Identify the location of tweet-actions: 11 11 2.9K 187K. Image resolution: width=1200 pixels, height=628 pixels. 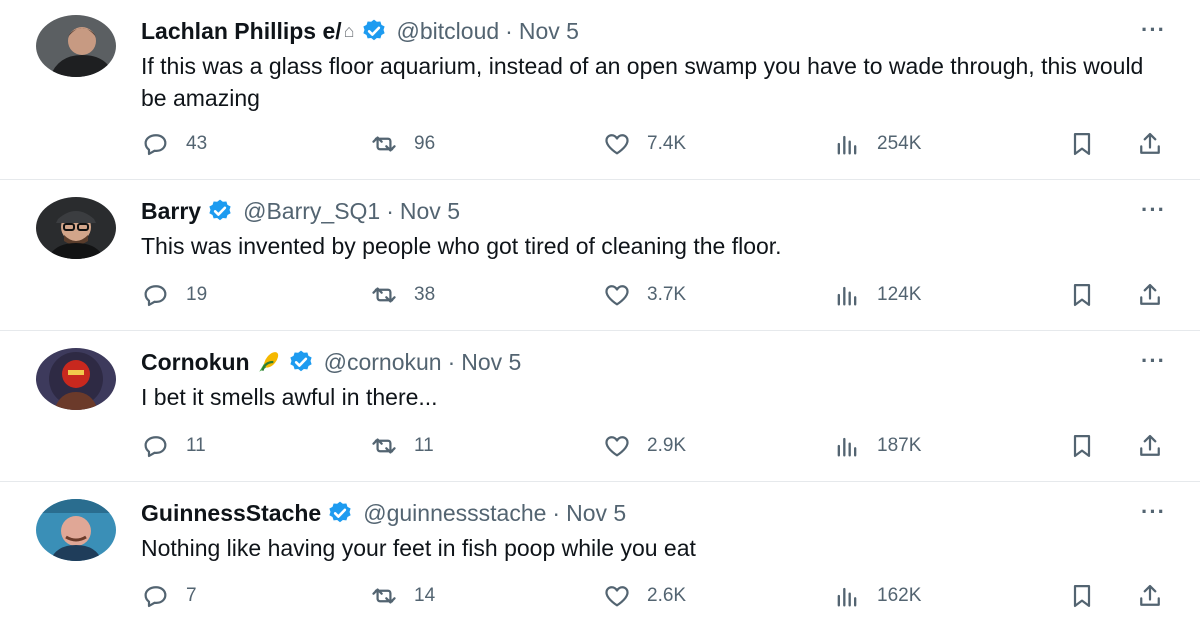
(600, 447).